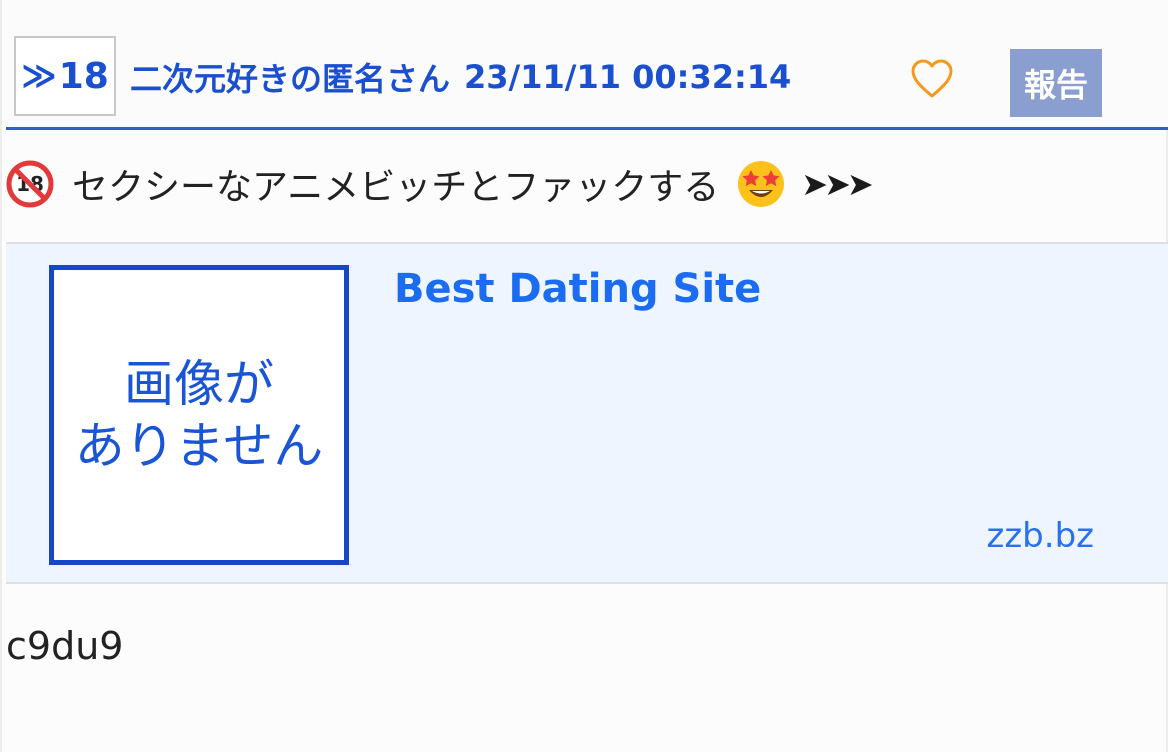 The width and height of the screenshot is (1170, 754). What do you see at coordinates (83, 76) in the screenshot?
I see `res-number-label: 18` at bounding box center [83, 76].